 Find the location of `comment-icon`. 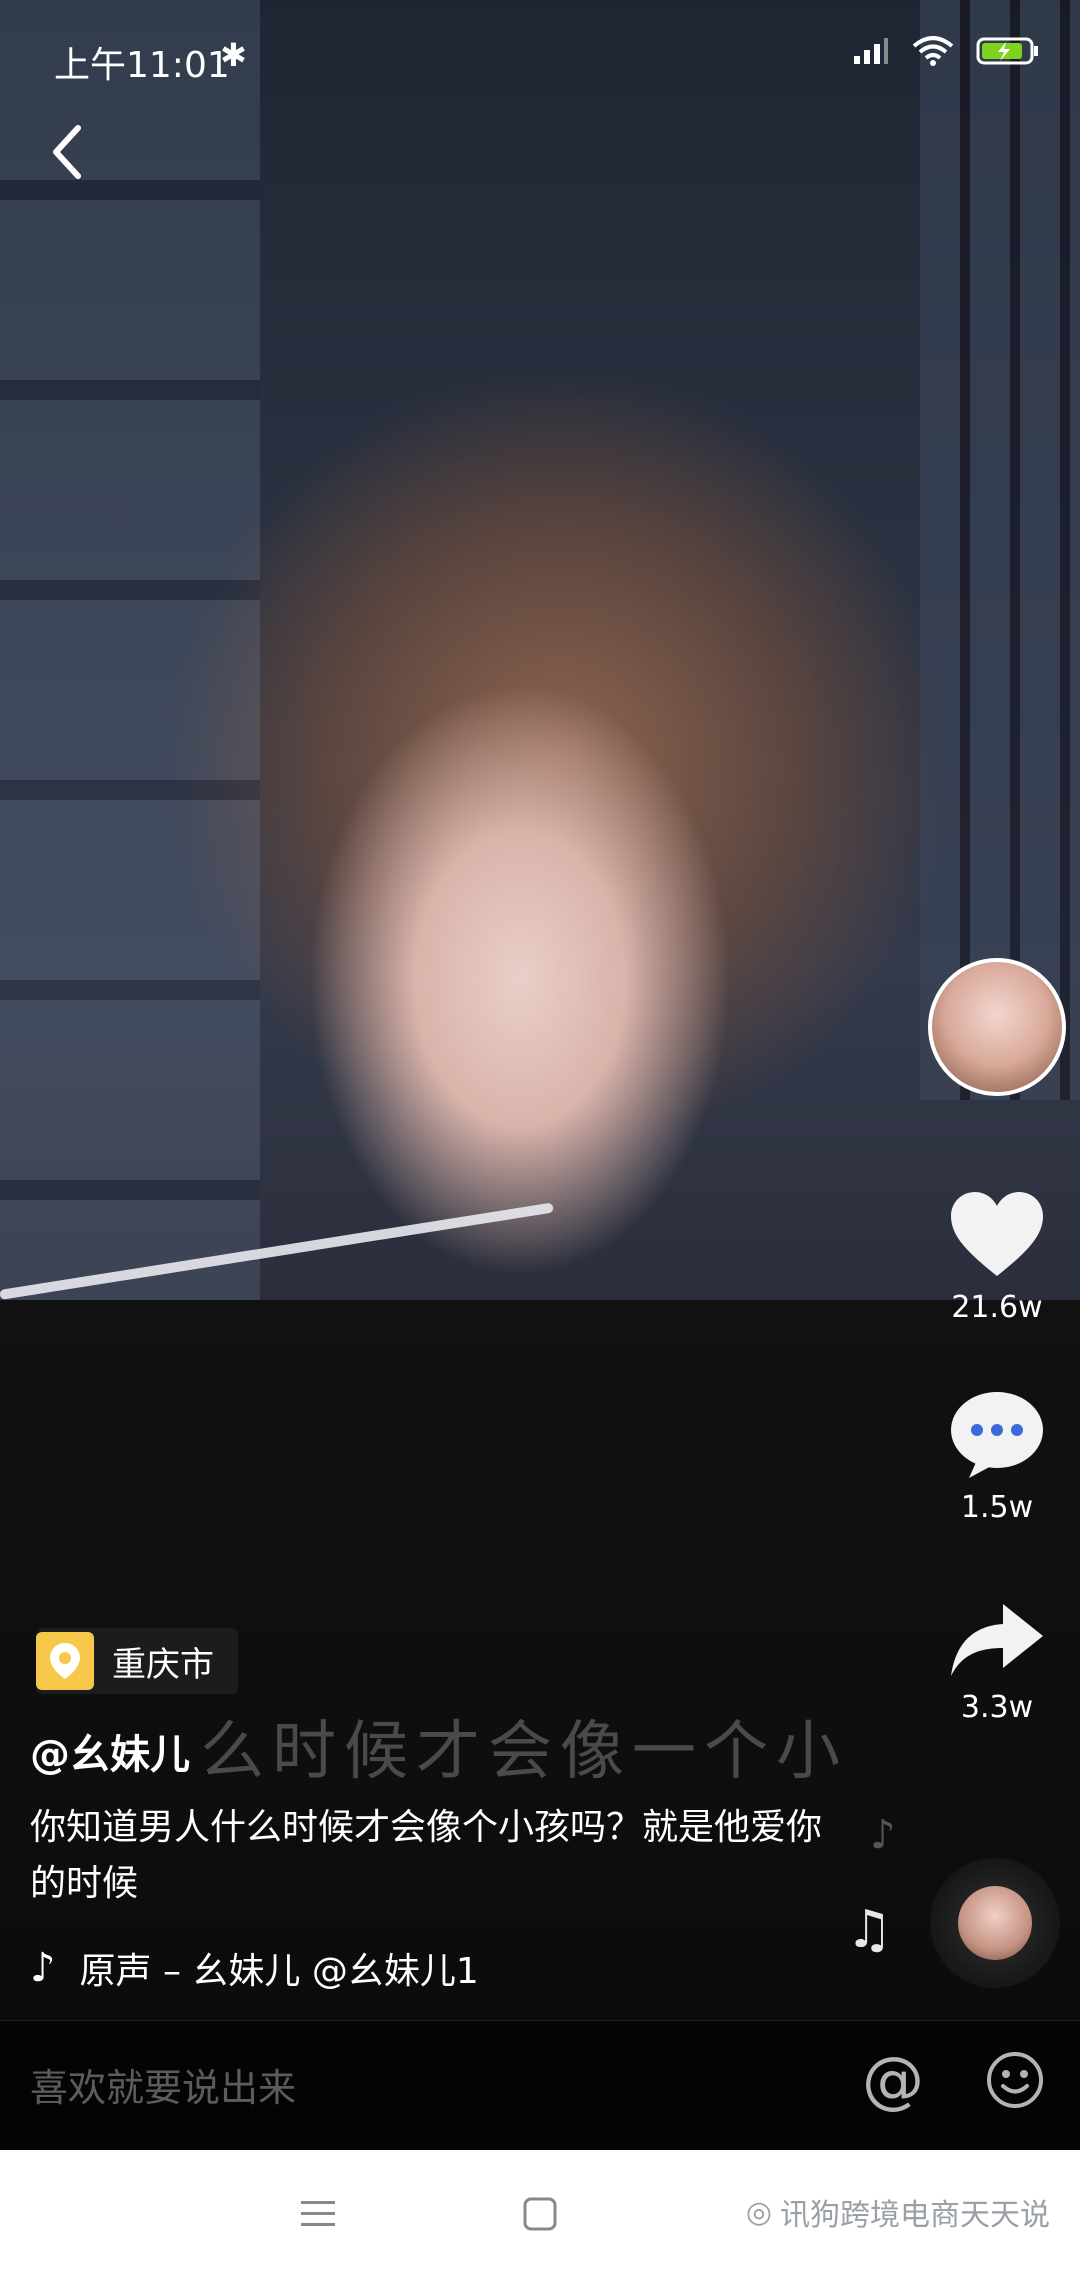

comment-icon is located at coordinates (997, 1435).